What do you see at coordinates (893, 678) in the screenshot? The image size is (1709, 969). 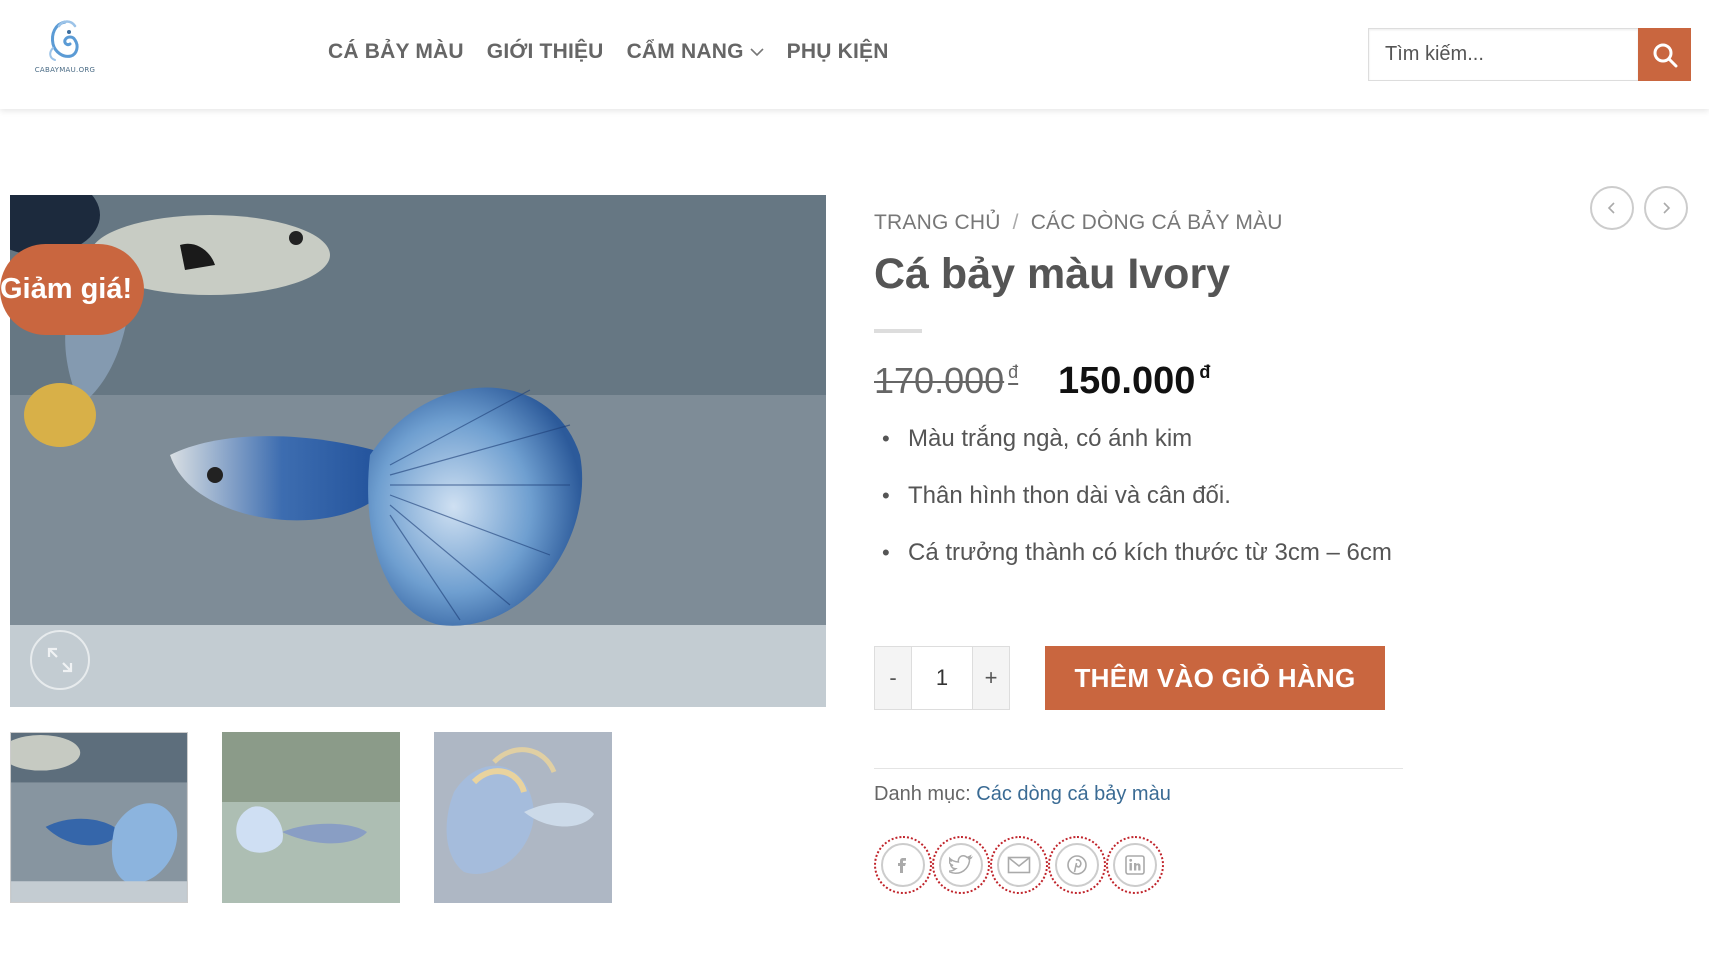 I see `quantity-minus-button: -` at bounding box center [893, 678].